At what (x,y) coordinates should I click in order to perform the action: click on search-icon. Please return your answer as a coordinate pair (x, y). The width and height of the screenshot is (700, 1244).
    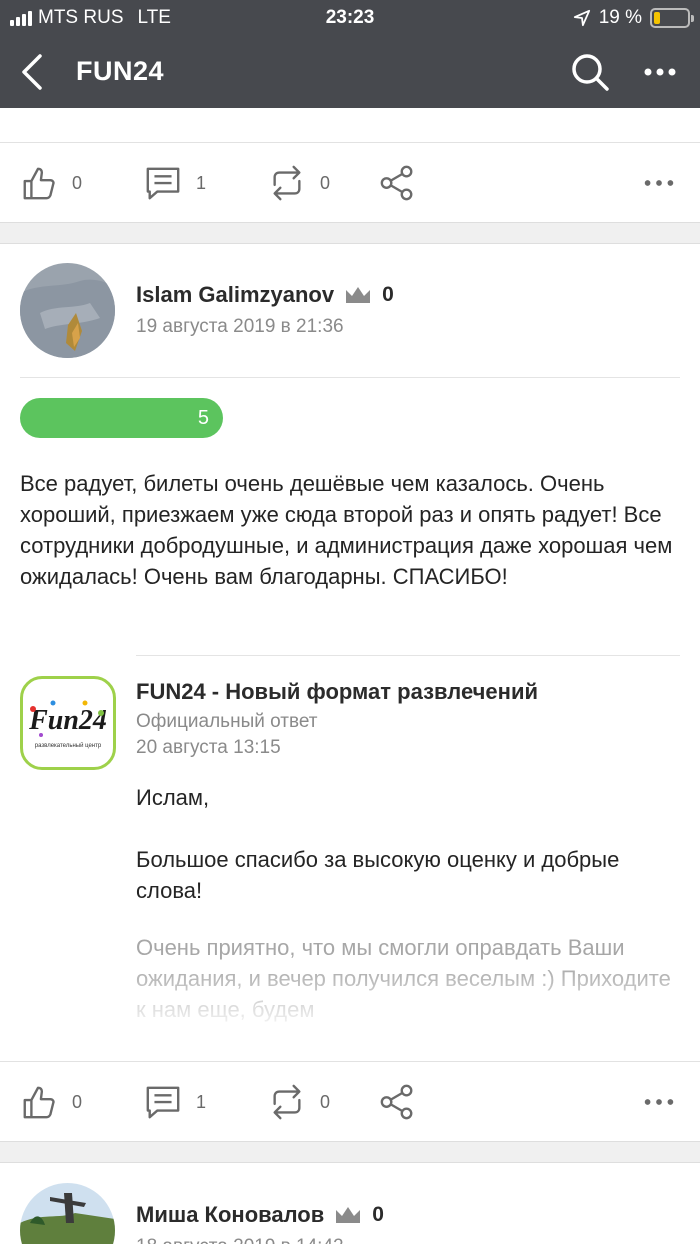
    Looking at the image, I should click on (590, 72).